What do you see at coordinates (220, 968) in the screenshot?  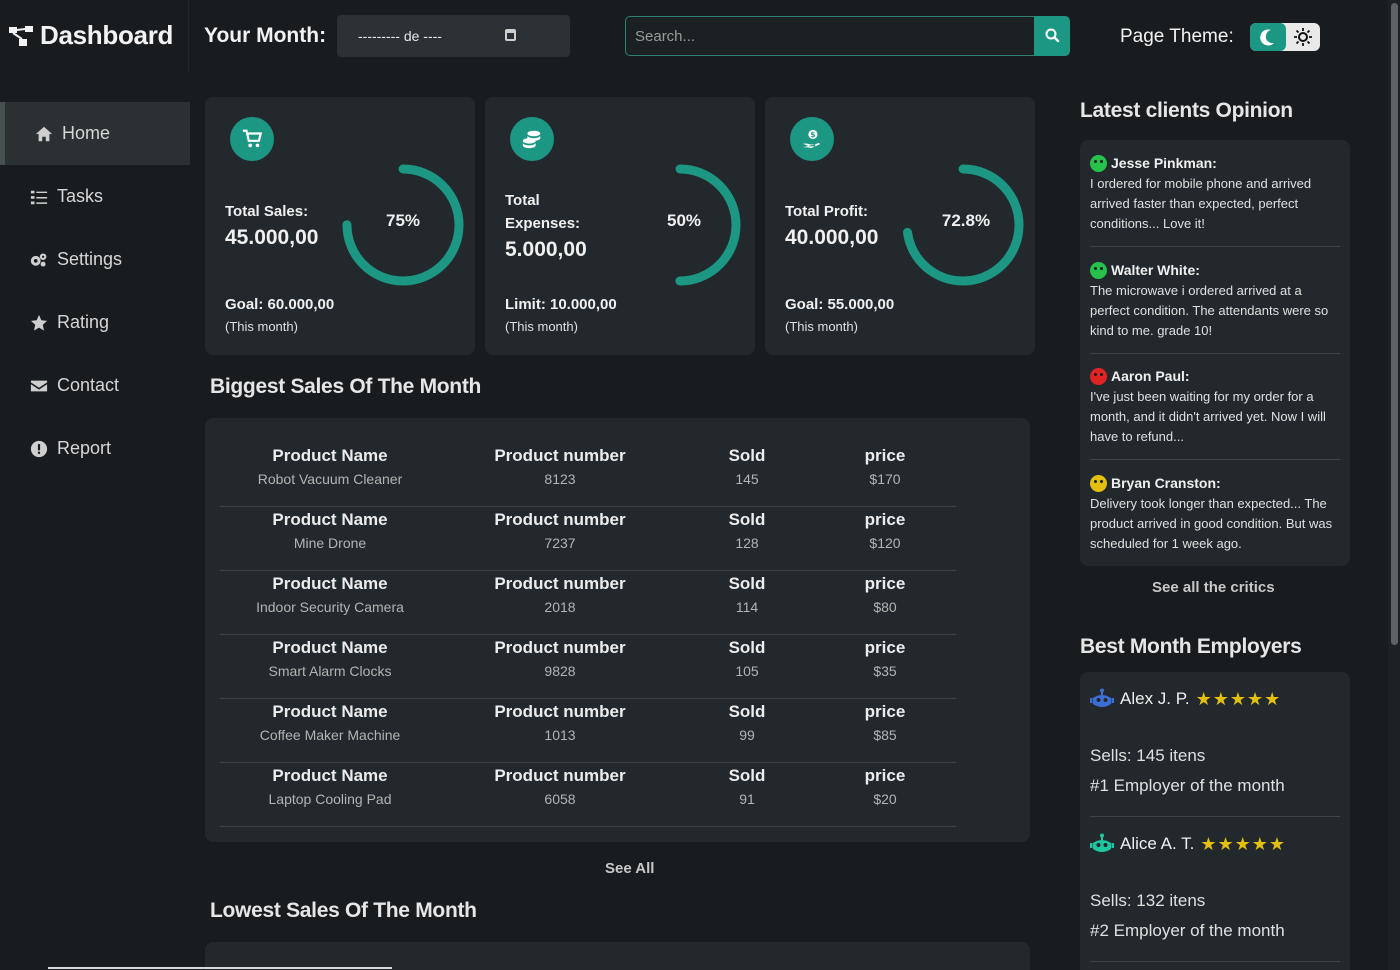 I see `horizontal-scrollbar` at bounding box center [220, 968].